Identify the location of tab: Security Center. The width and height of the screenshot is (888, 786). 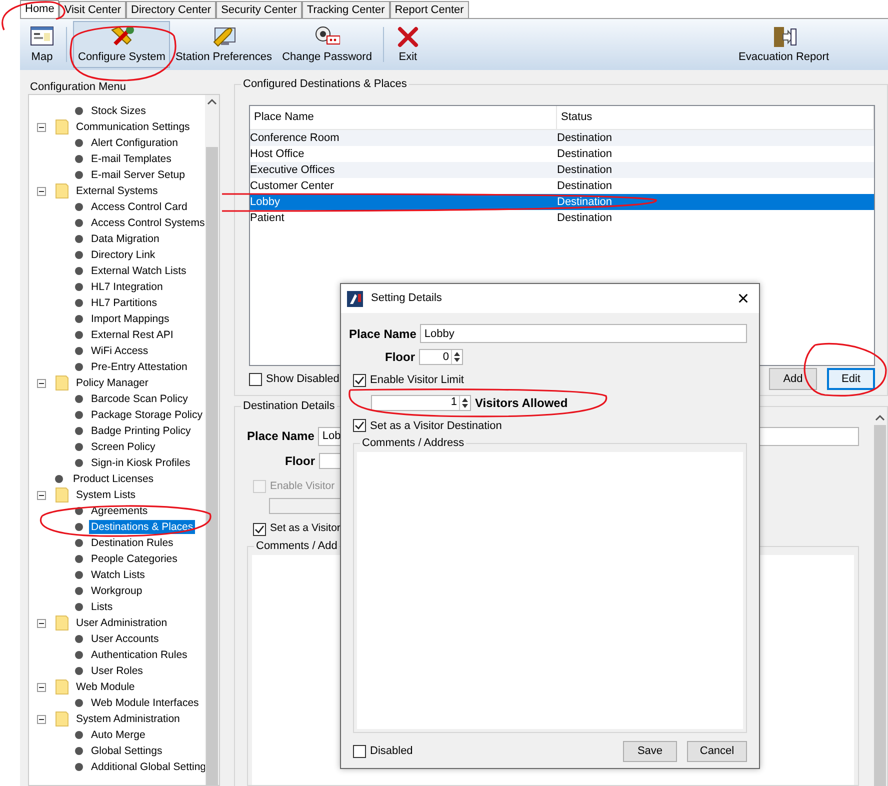
(259, 9).